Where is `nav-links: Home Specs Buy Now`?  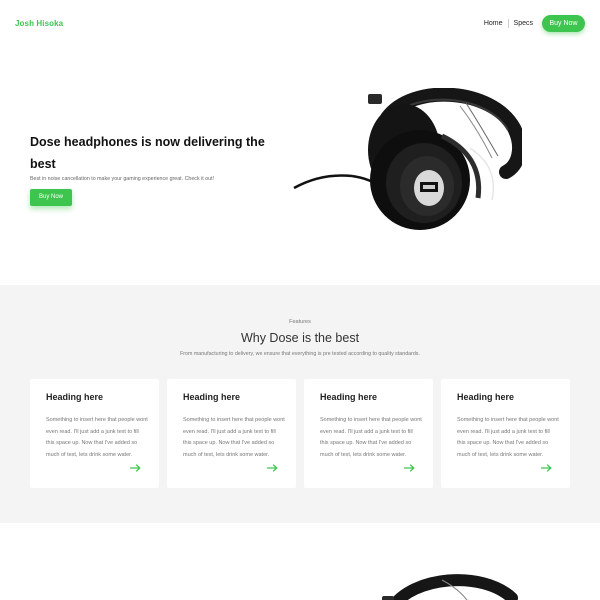
nav-links: Home Specs Buy Now is located at coordinates (533, 23).